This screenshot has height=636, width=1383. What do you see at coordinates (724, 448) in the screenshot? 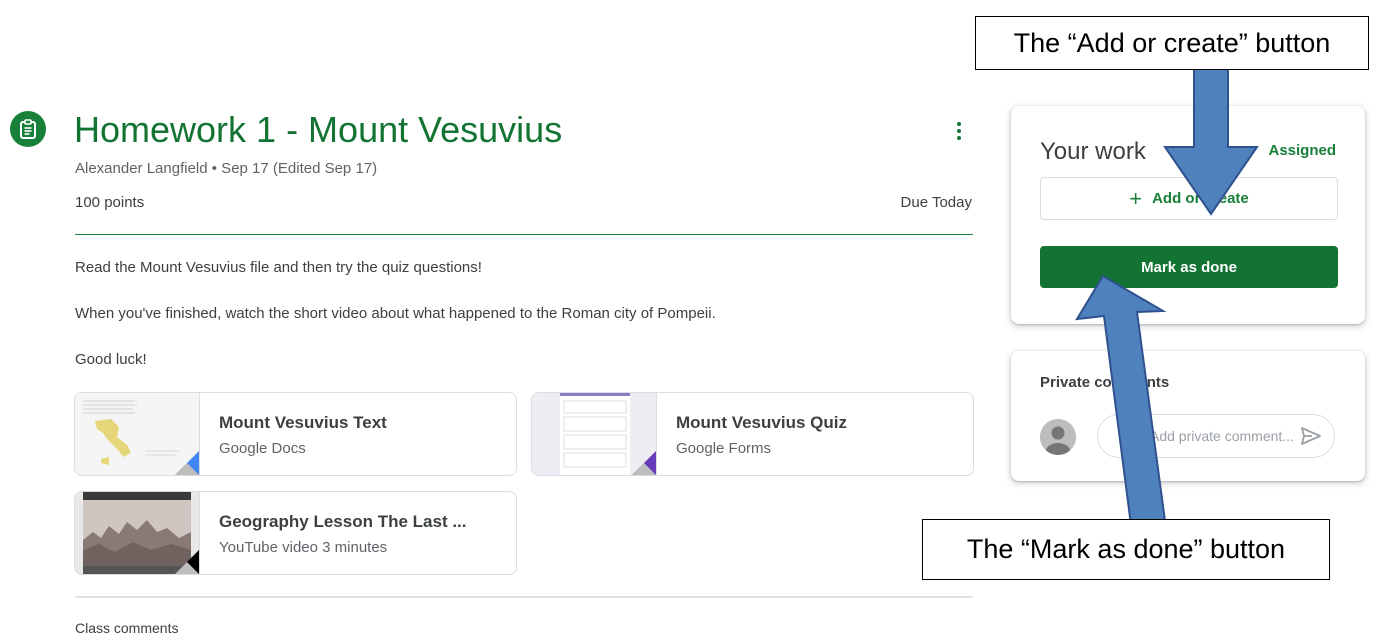
I see `attachment-type: Google Forms` at bounding box center [724, 448].